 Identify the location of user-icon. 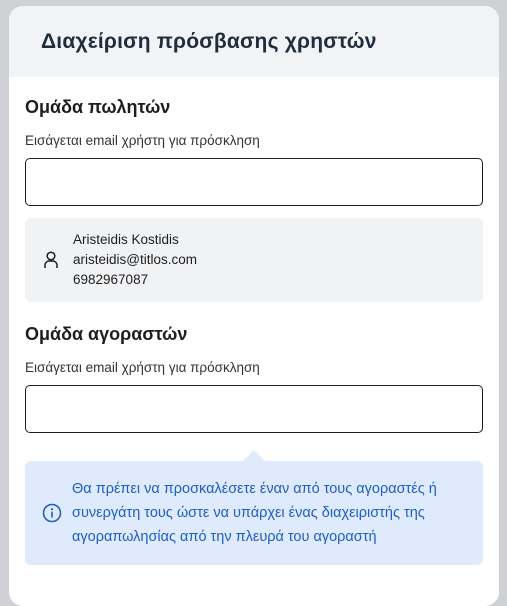
(51, 260).